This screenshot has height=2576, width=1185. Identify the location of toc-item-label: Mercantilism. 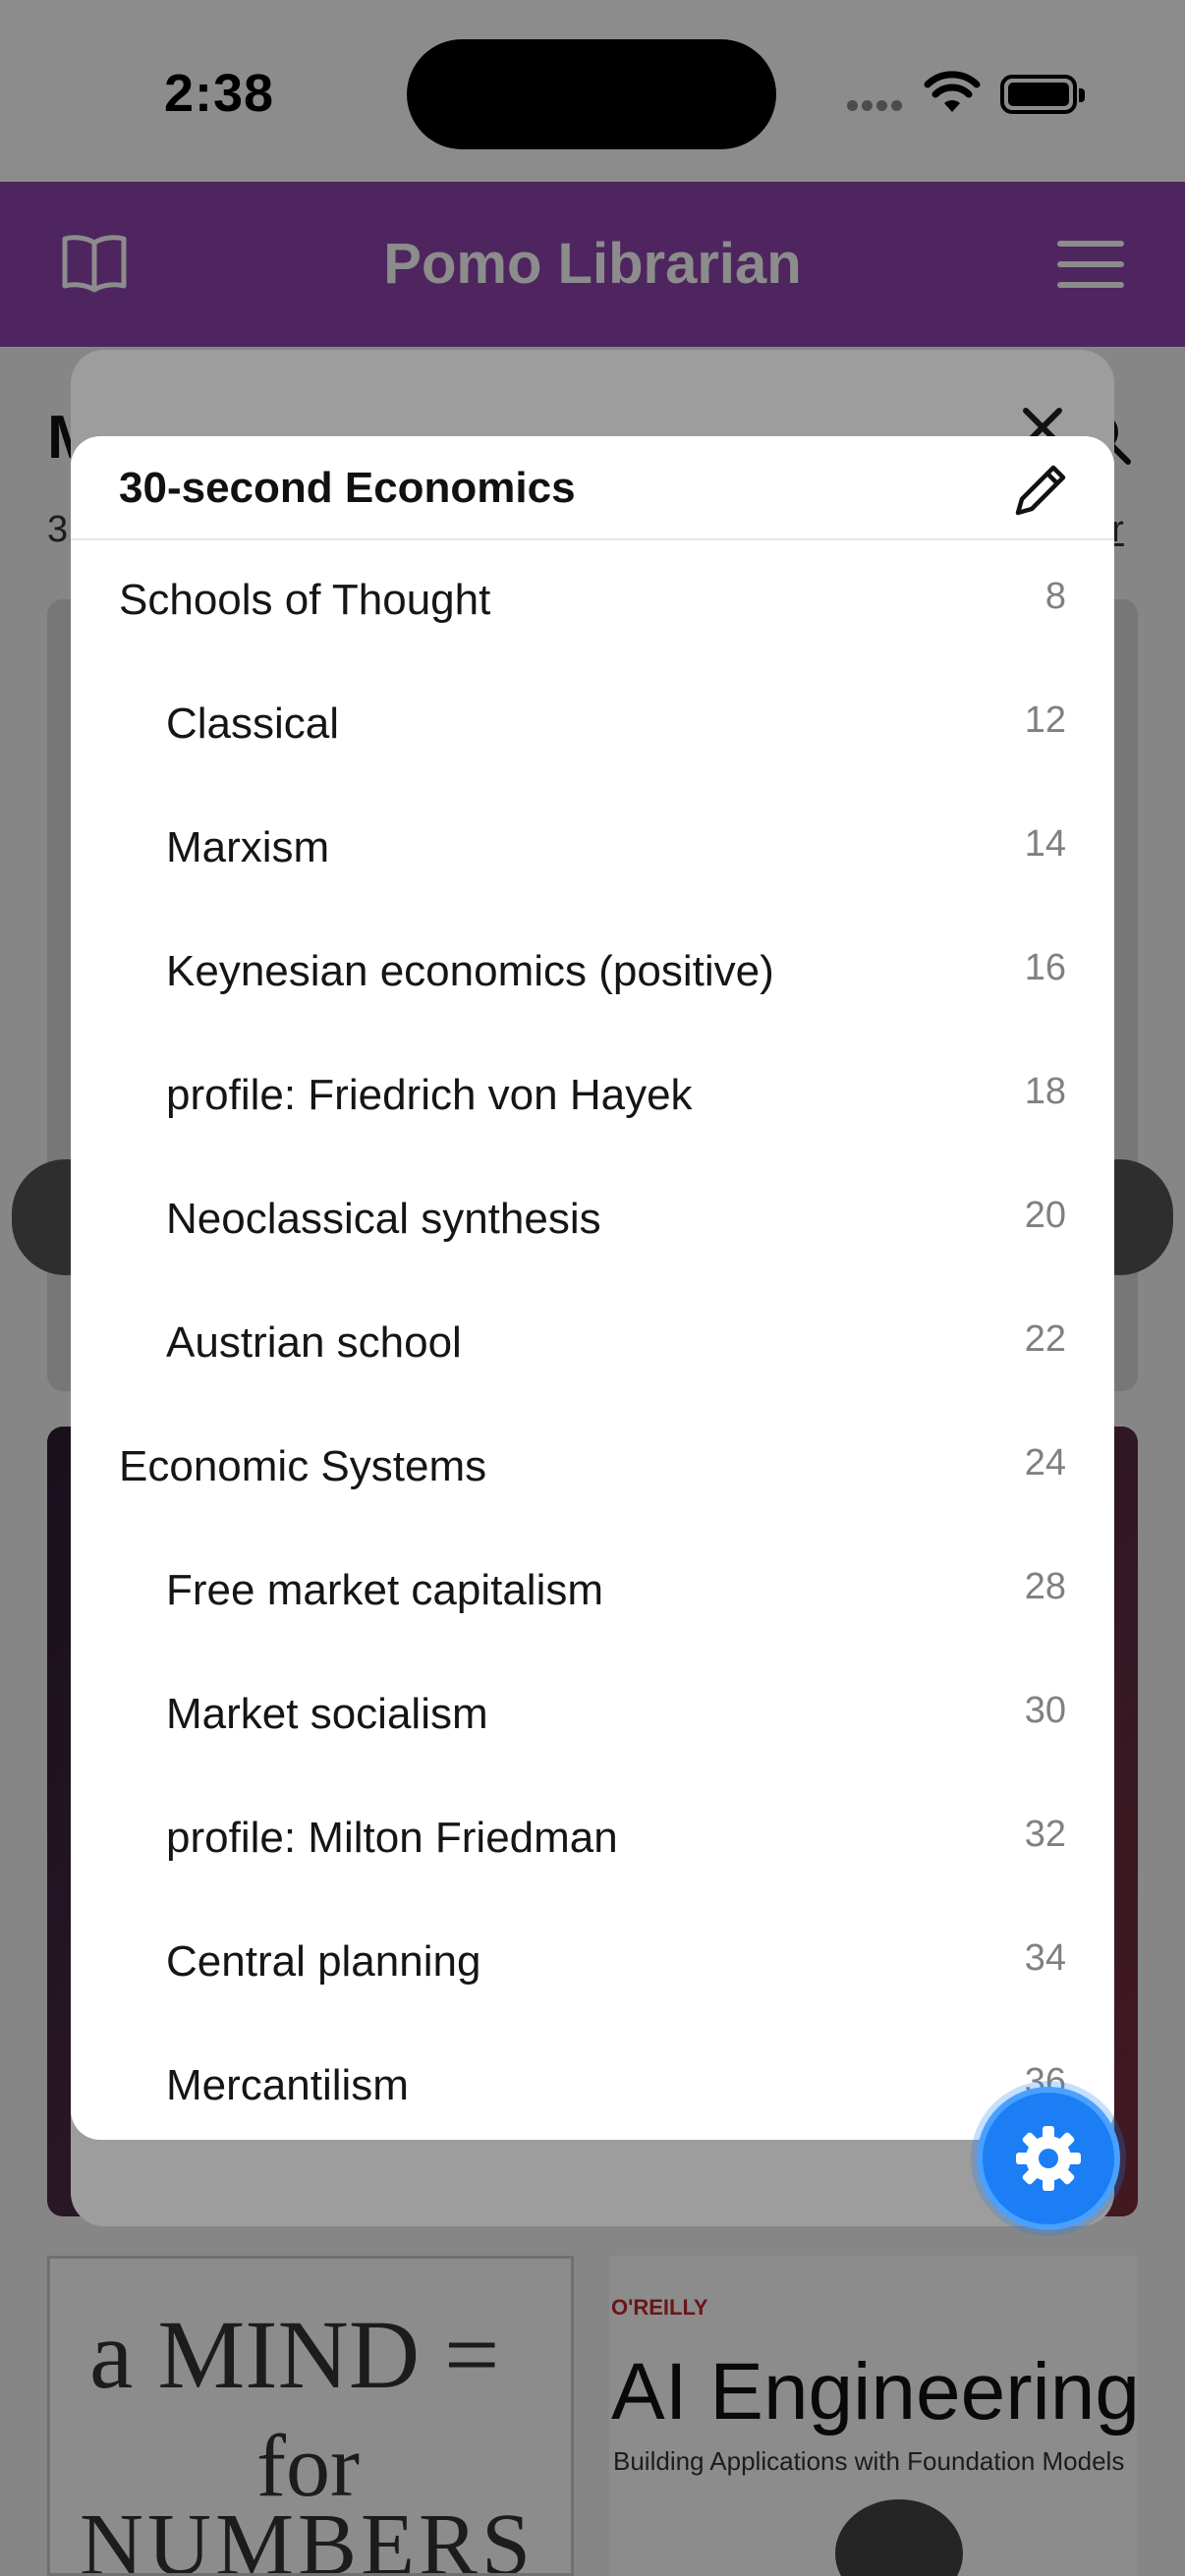
(288, 2085).